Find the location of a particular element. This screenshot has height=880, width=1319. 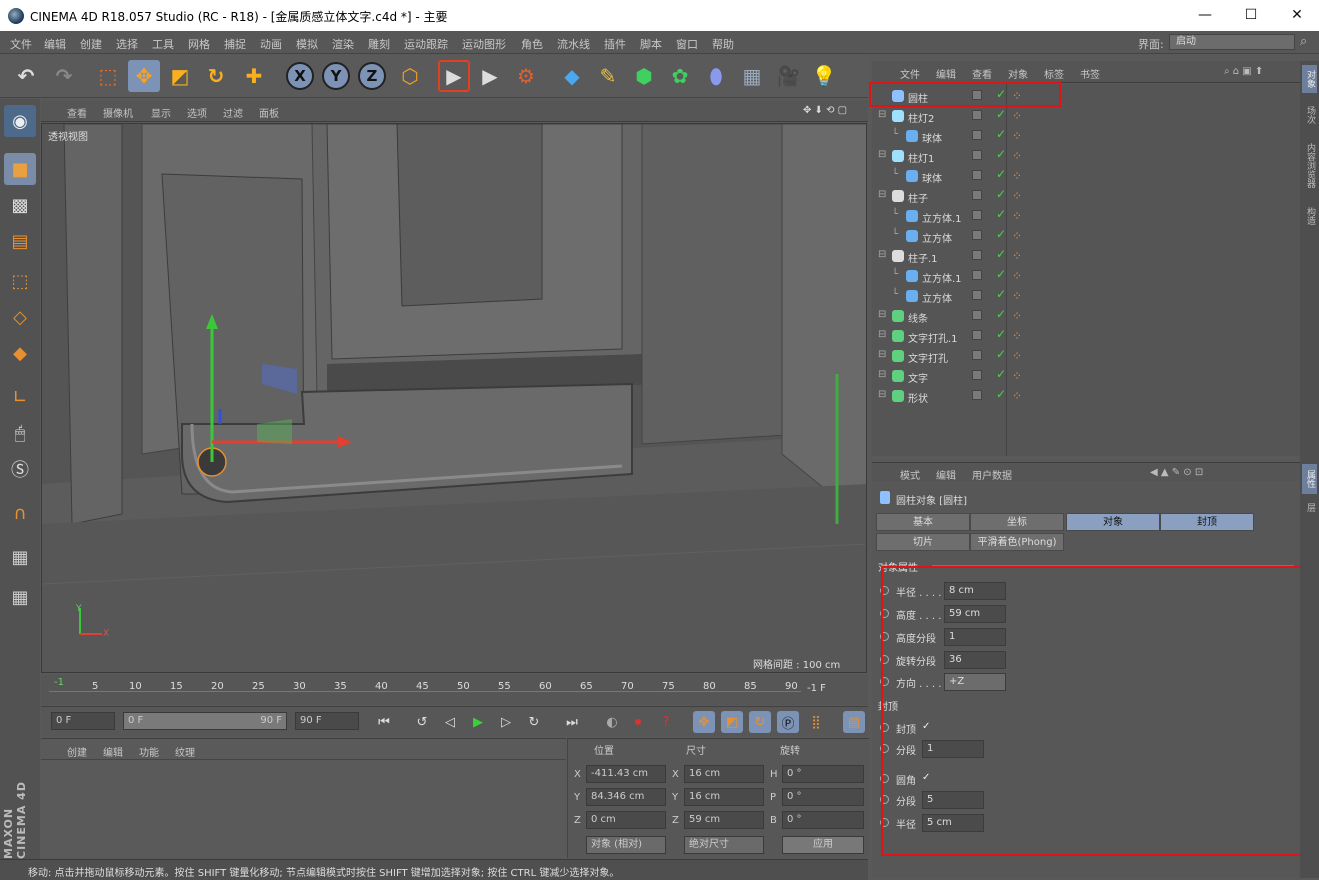

object-row: └ 球体 ✓ ⁘ is located at coordinates (1086, 136).